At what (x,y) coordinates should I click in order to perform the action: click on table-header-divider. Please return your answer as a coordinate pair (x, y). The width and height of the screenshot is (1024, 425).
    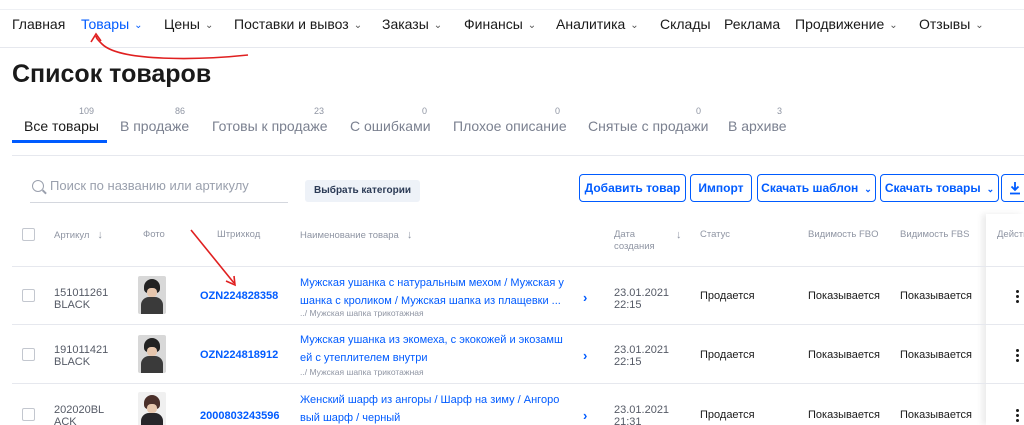
    Looking at the image, I should click on (518, 266).